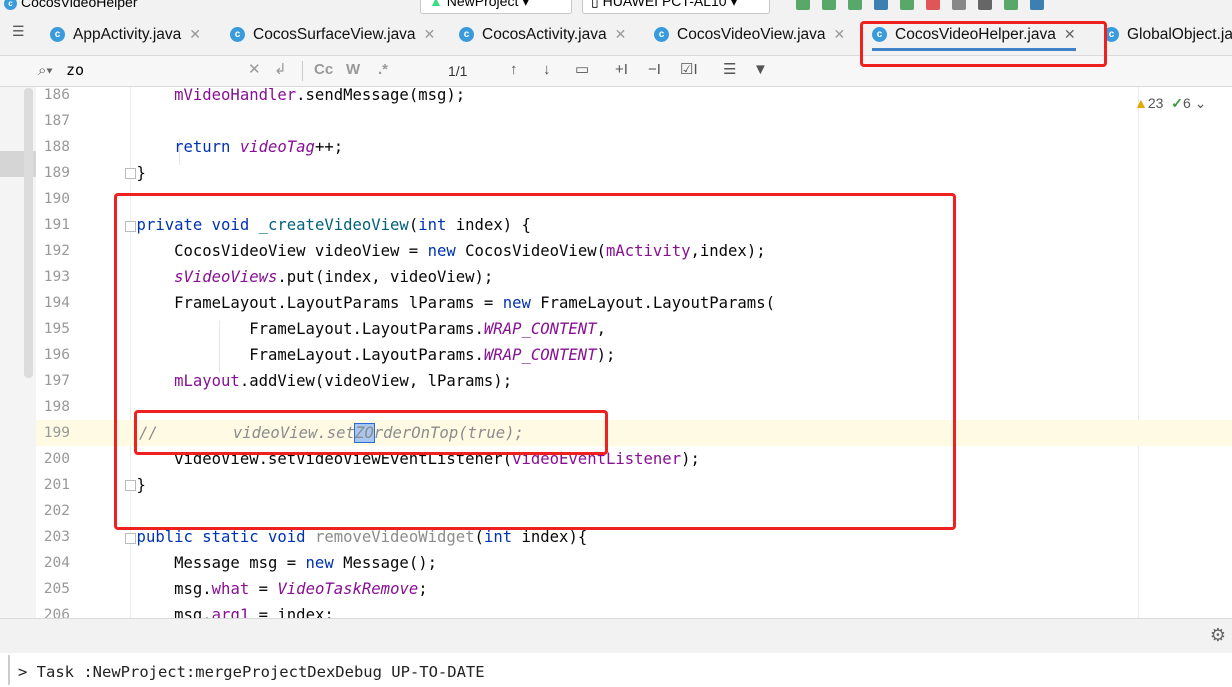 The height and width of the screenshot is (687, 1232). What do you see at coordinates (155, 70) in the screenshot?
I see `search-input` at bounding box center [155, 70].